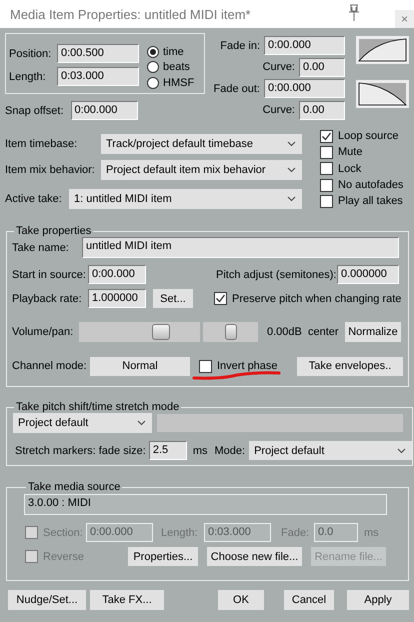 The image size is (414, 622). I want to click on radio-label: beats, so click(176, 67).